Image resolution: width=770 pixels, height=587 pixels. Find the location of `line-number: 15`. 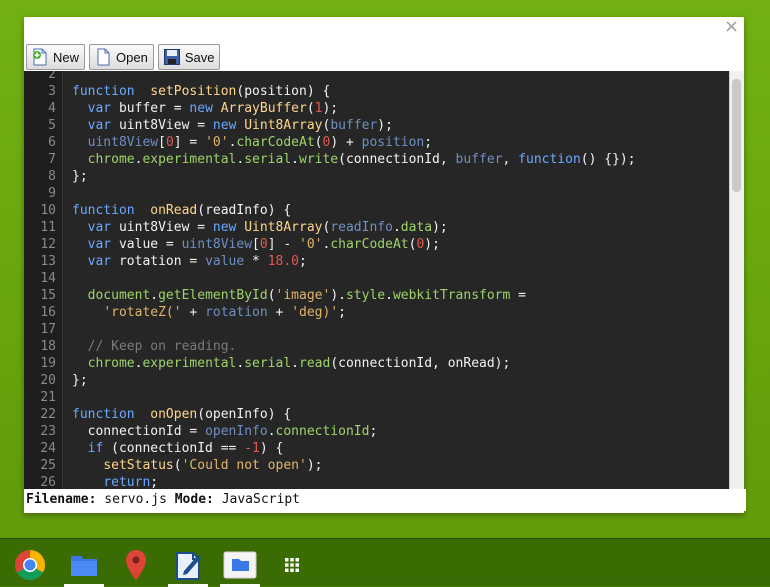

line-number: 15 is located at coordinates (48, 295).